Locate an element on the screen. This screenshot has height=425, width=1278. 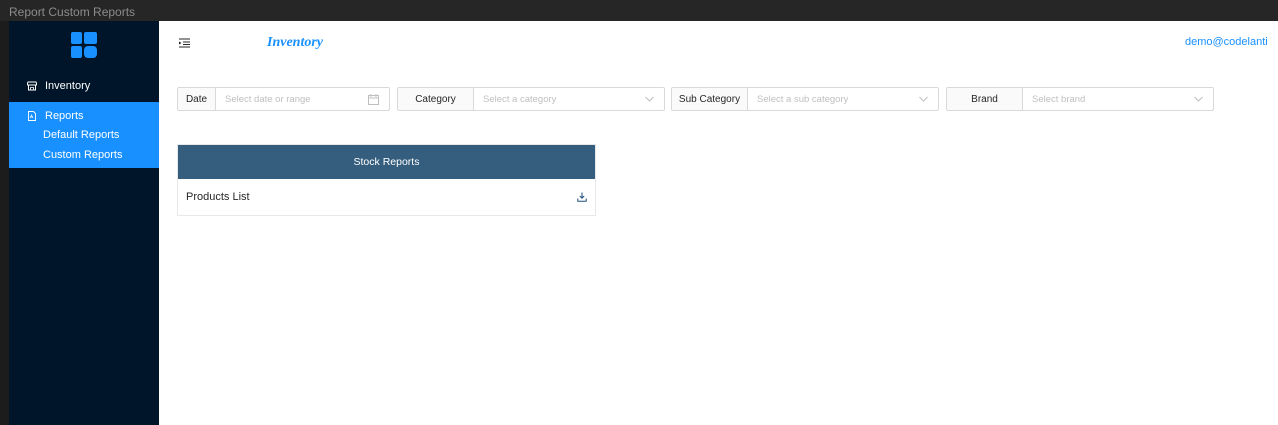
brand-placeholder: Select brand is located at coordinates (1059, 99).